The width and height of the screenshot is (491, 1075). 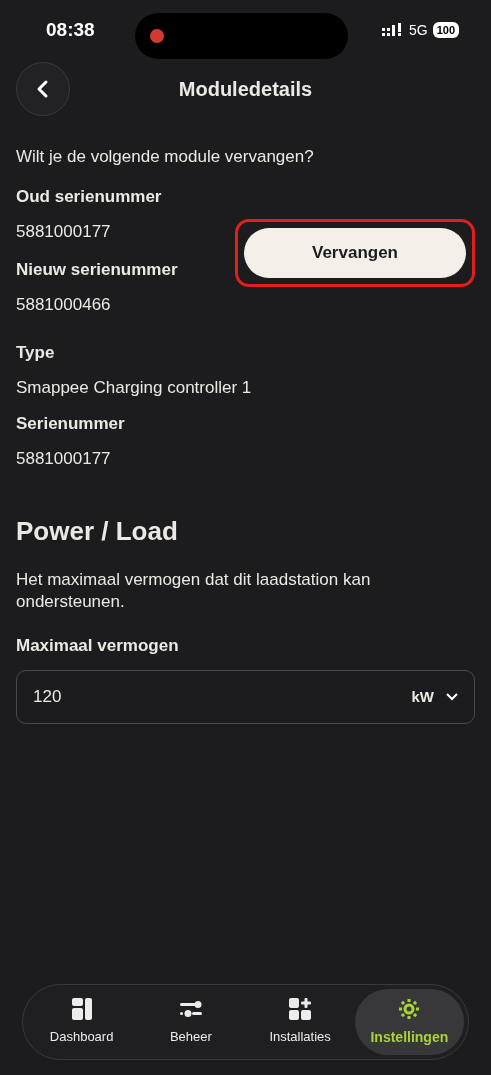 I want to click on status-time: 08:38, so click(x=70, y=29).